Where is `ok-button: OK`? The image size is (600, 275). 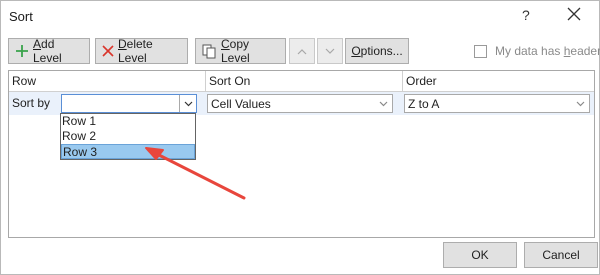
ok-button: OK is located at coordinates (480, 255).